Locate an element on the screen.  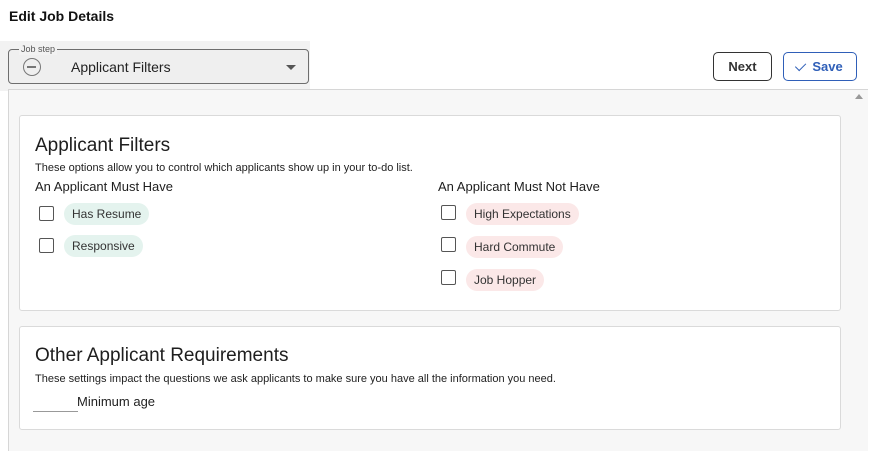
responsive-checkbox is located at coordinates (46, 245).